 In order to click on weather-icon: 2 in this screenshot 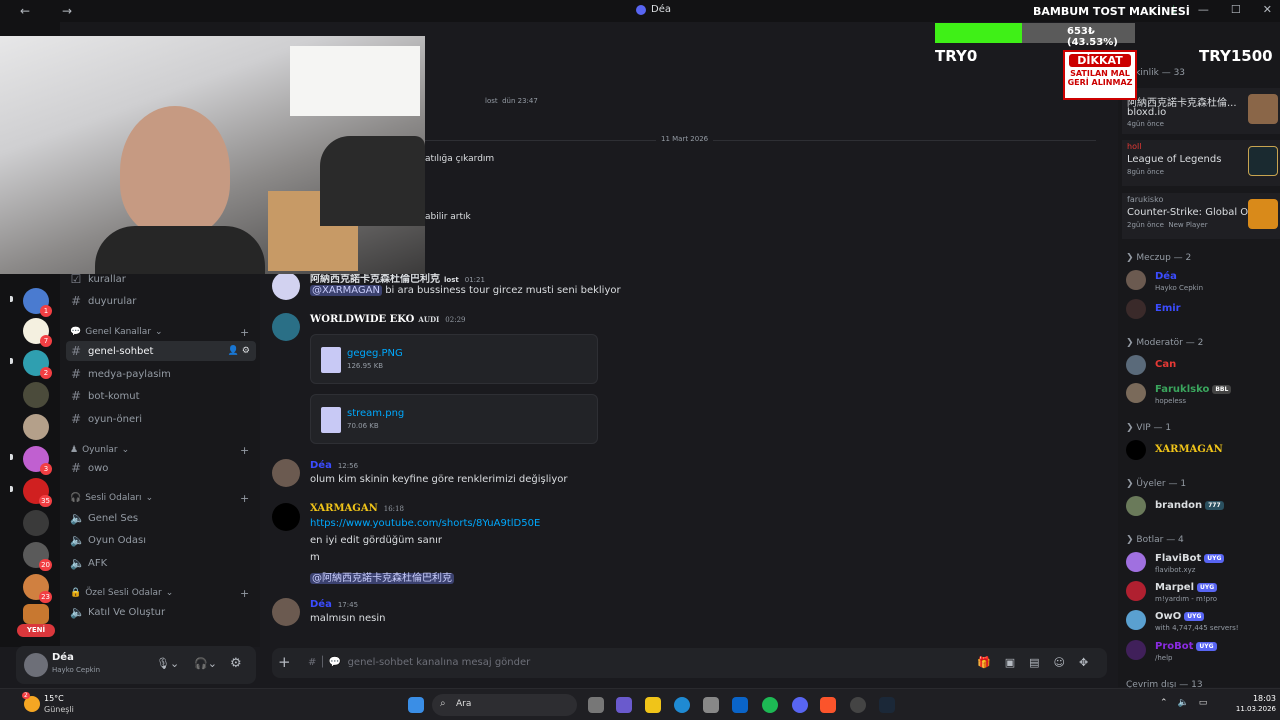, I will do `click(31, 702)`.